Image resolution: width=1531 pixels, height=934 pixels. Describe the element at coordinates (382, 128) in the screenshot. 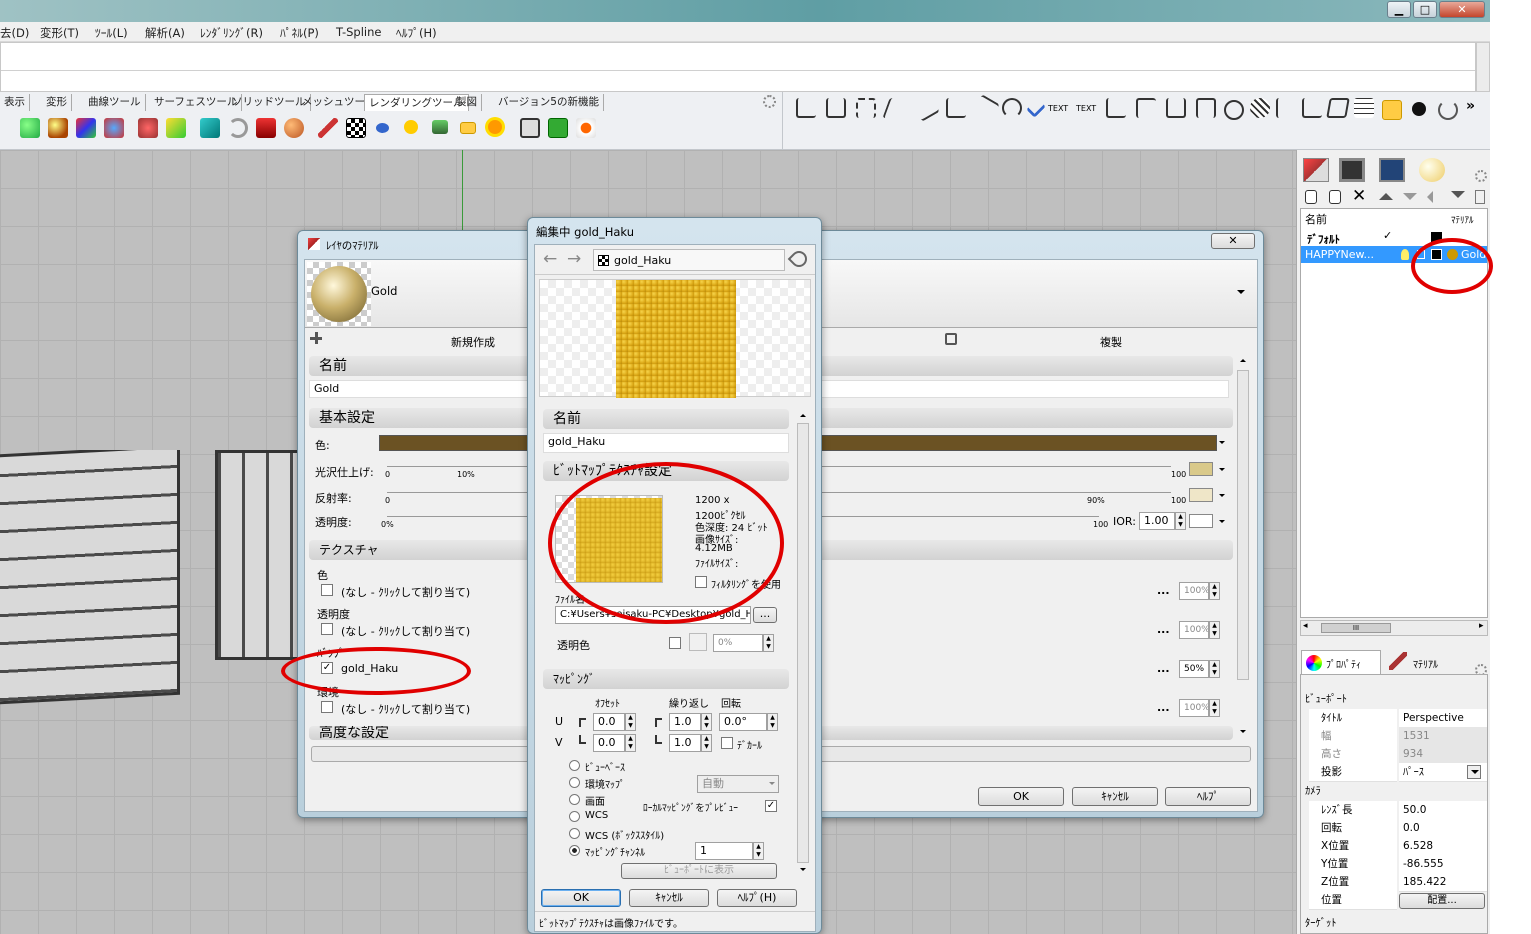

I see `point-light-icon` at that location.